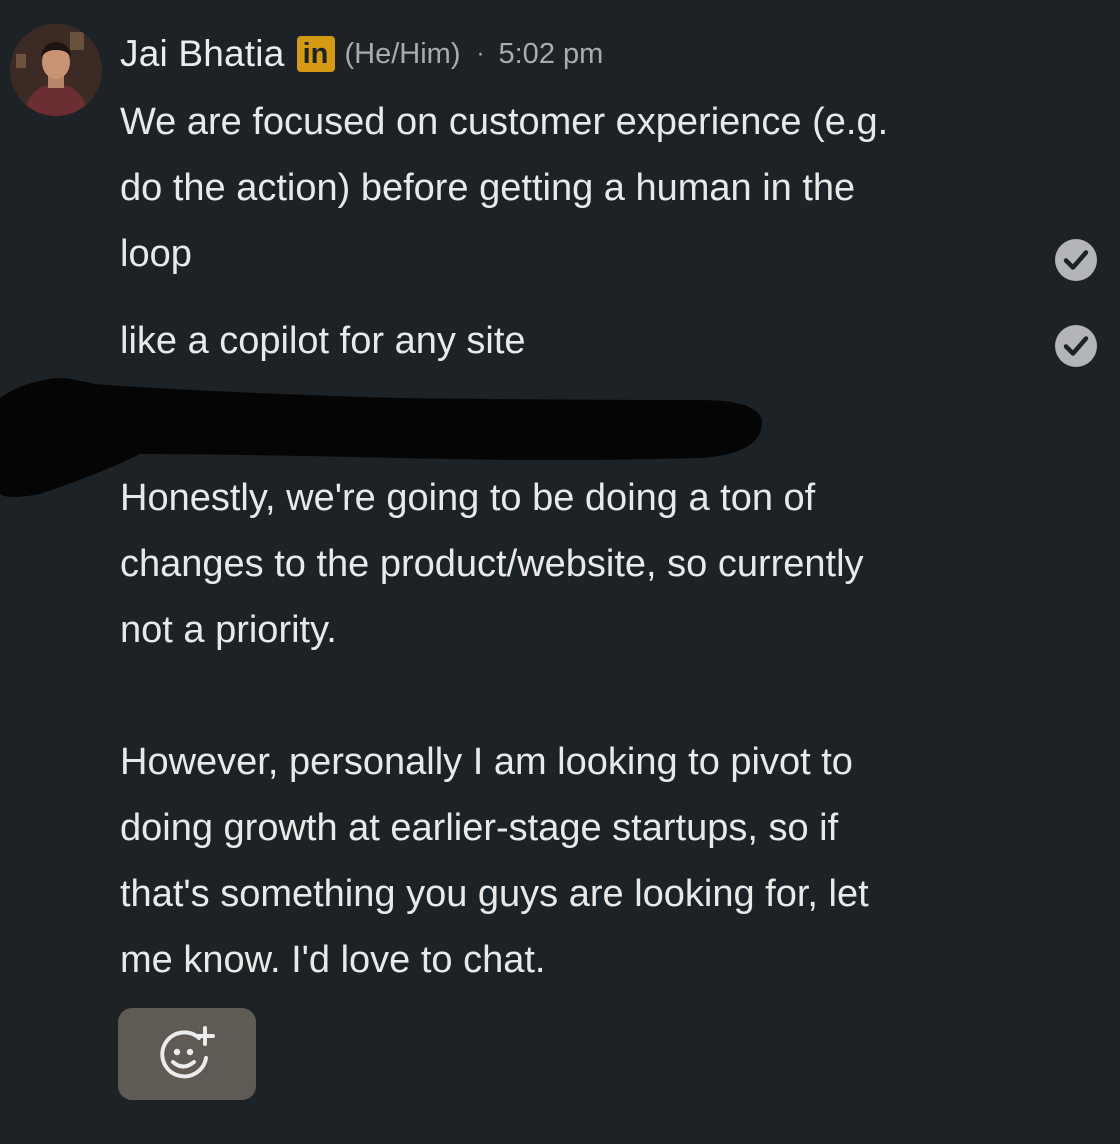  What do you see at coordinates (402, 53) in the screenshot?
I see `sender-pronouns: (He/Him)` at bounding box center [402, 53].